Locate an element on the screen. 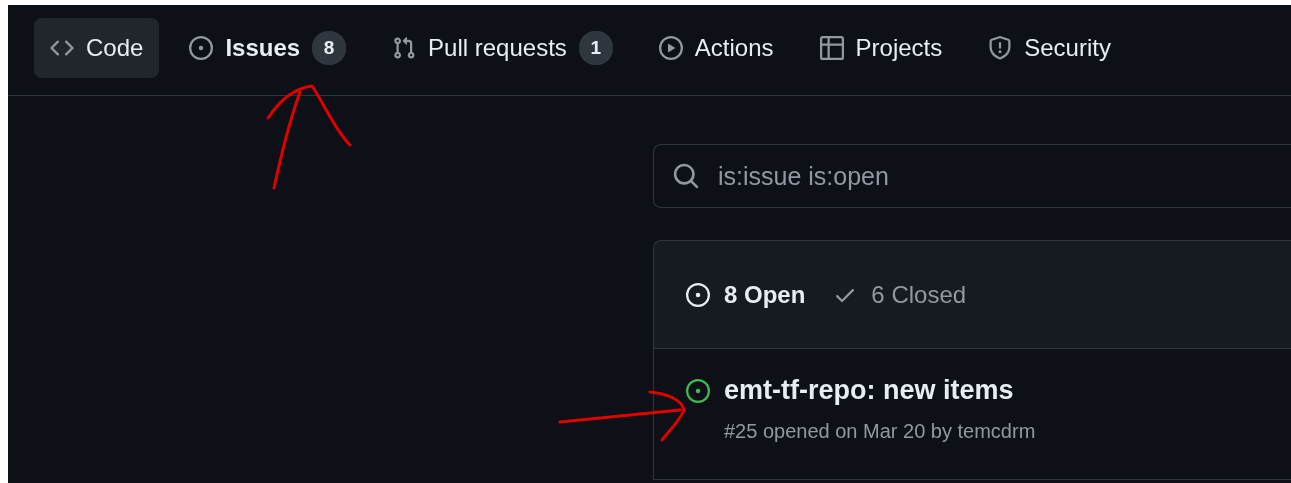  nav-tab: Actions is located at coordinates (716, 48).